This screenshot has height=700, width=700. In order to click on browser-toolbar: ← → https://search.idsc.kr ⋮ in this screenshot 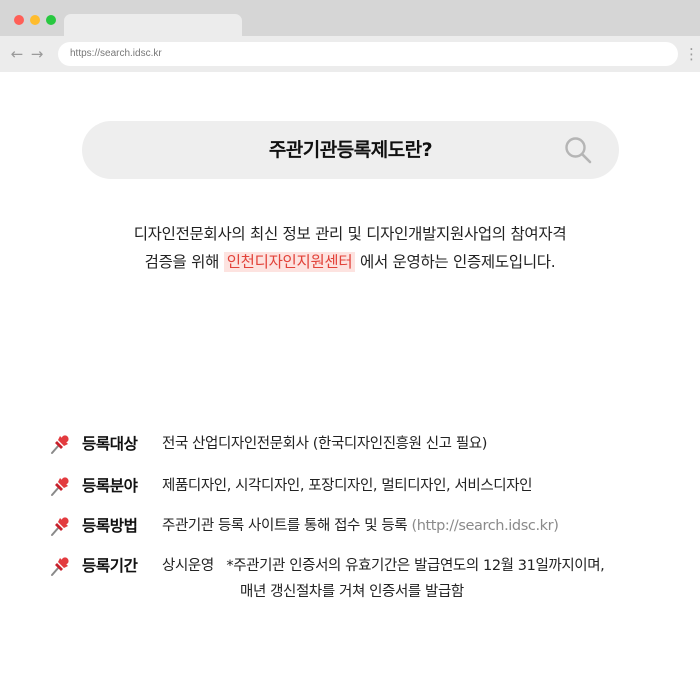, I will do `click(350, 54)`.